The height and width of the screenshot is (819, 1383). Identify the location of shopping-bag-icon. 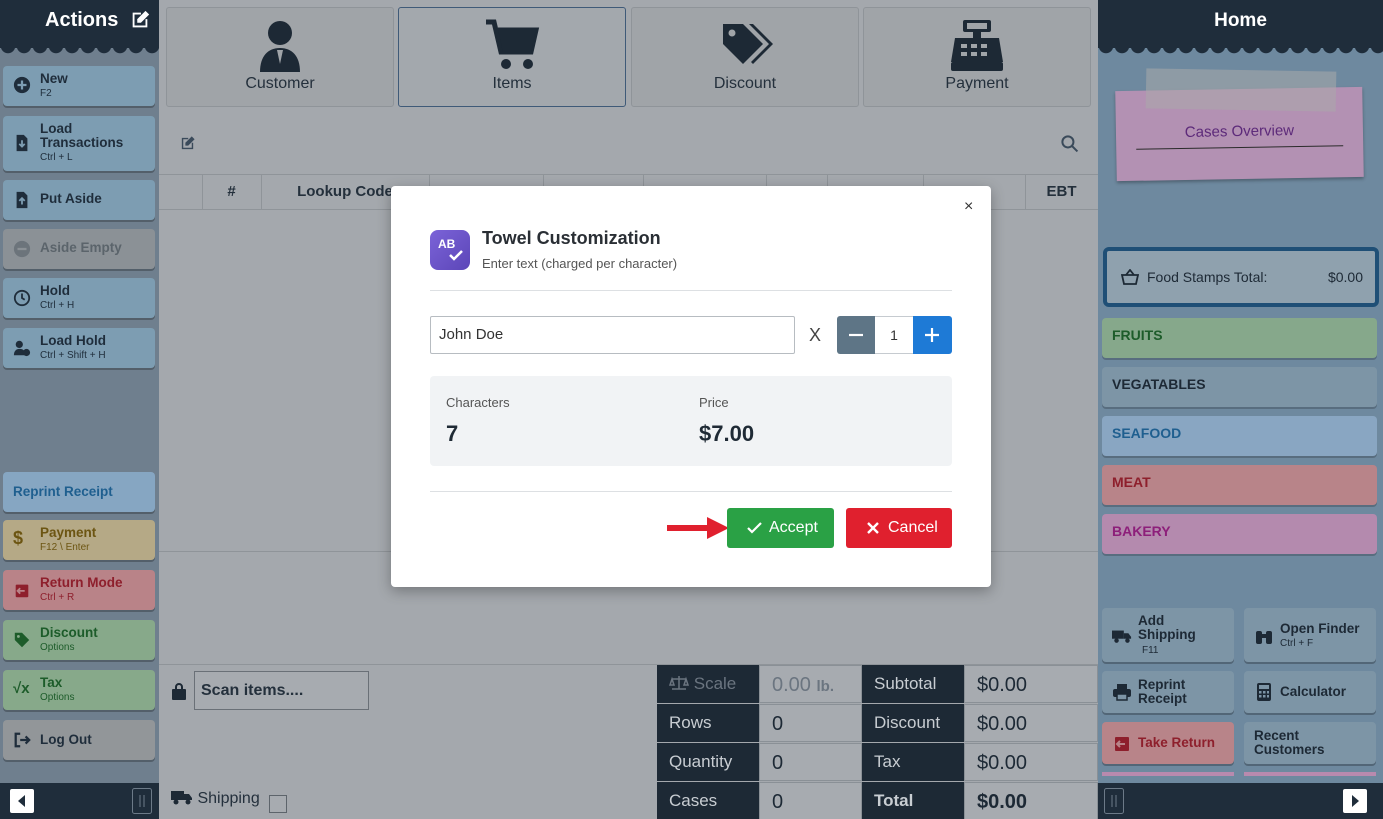
(179, 691).